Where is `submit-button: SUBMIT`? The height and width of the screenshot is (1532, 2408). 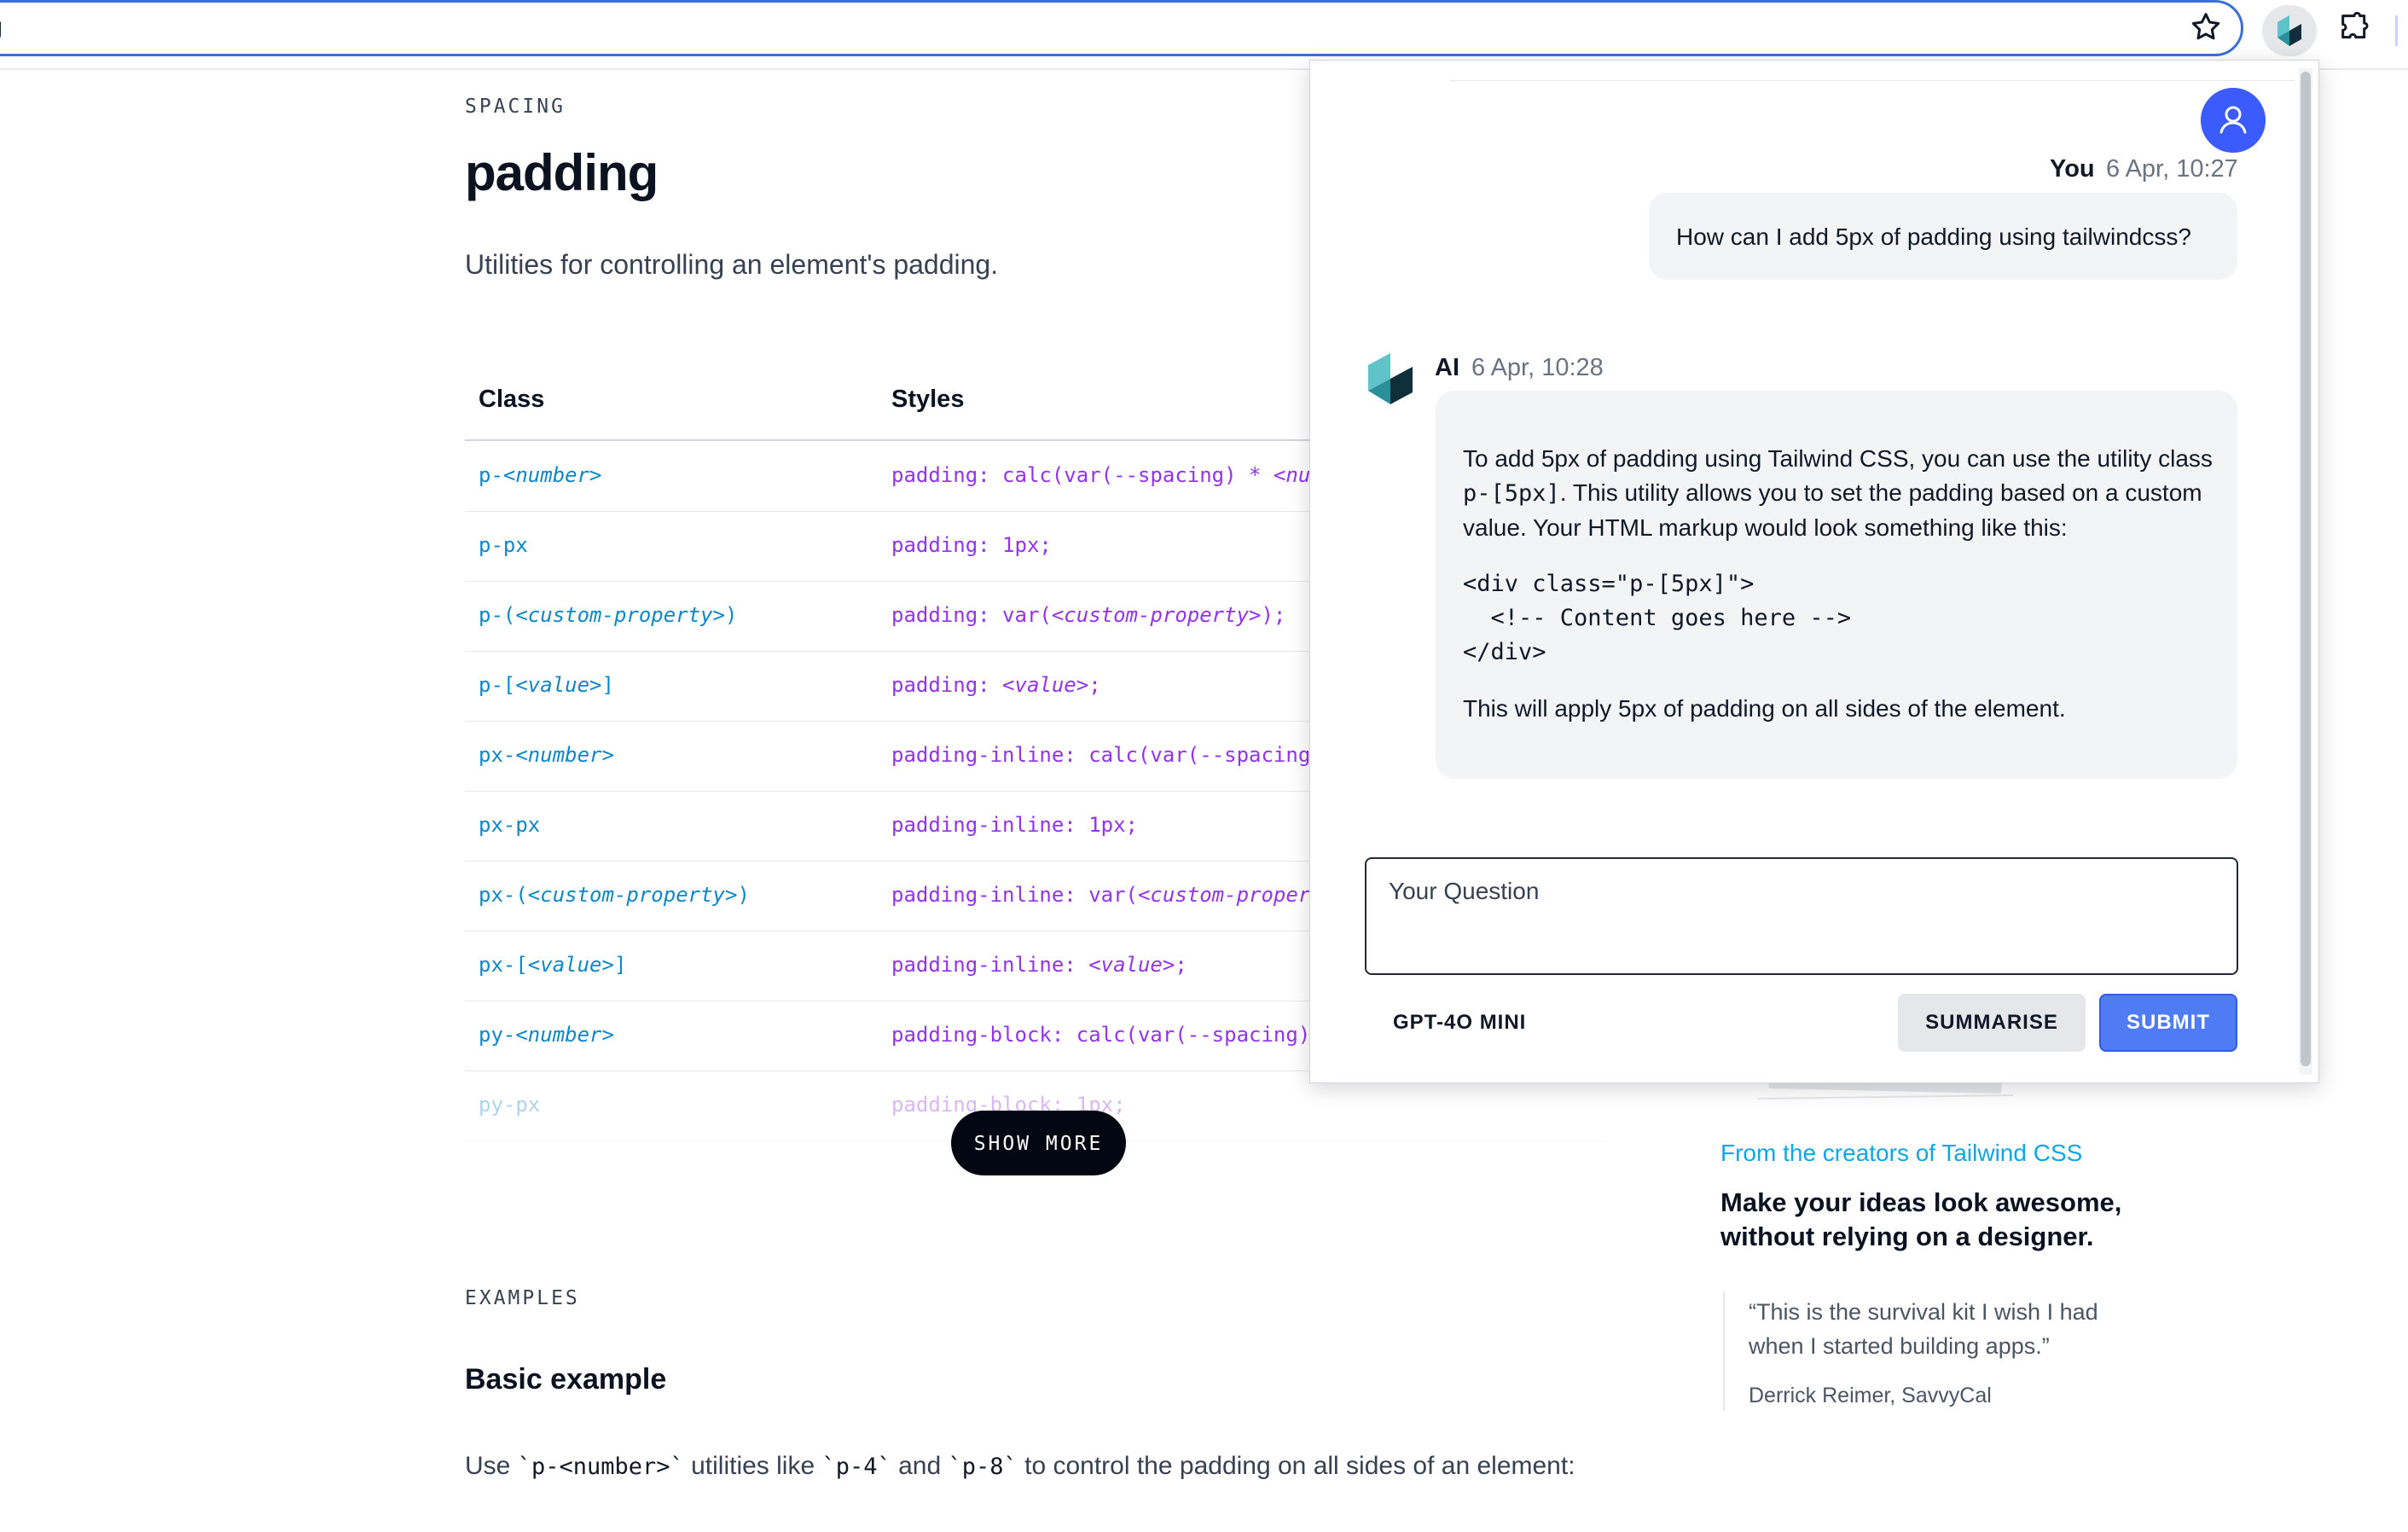 submit-button: SUBMIT is located at coordinates (2168, 1023).